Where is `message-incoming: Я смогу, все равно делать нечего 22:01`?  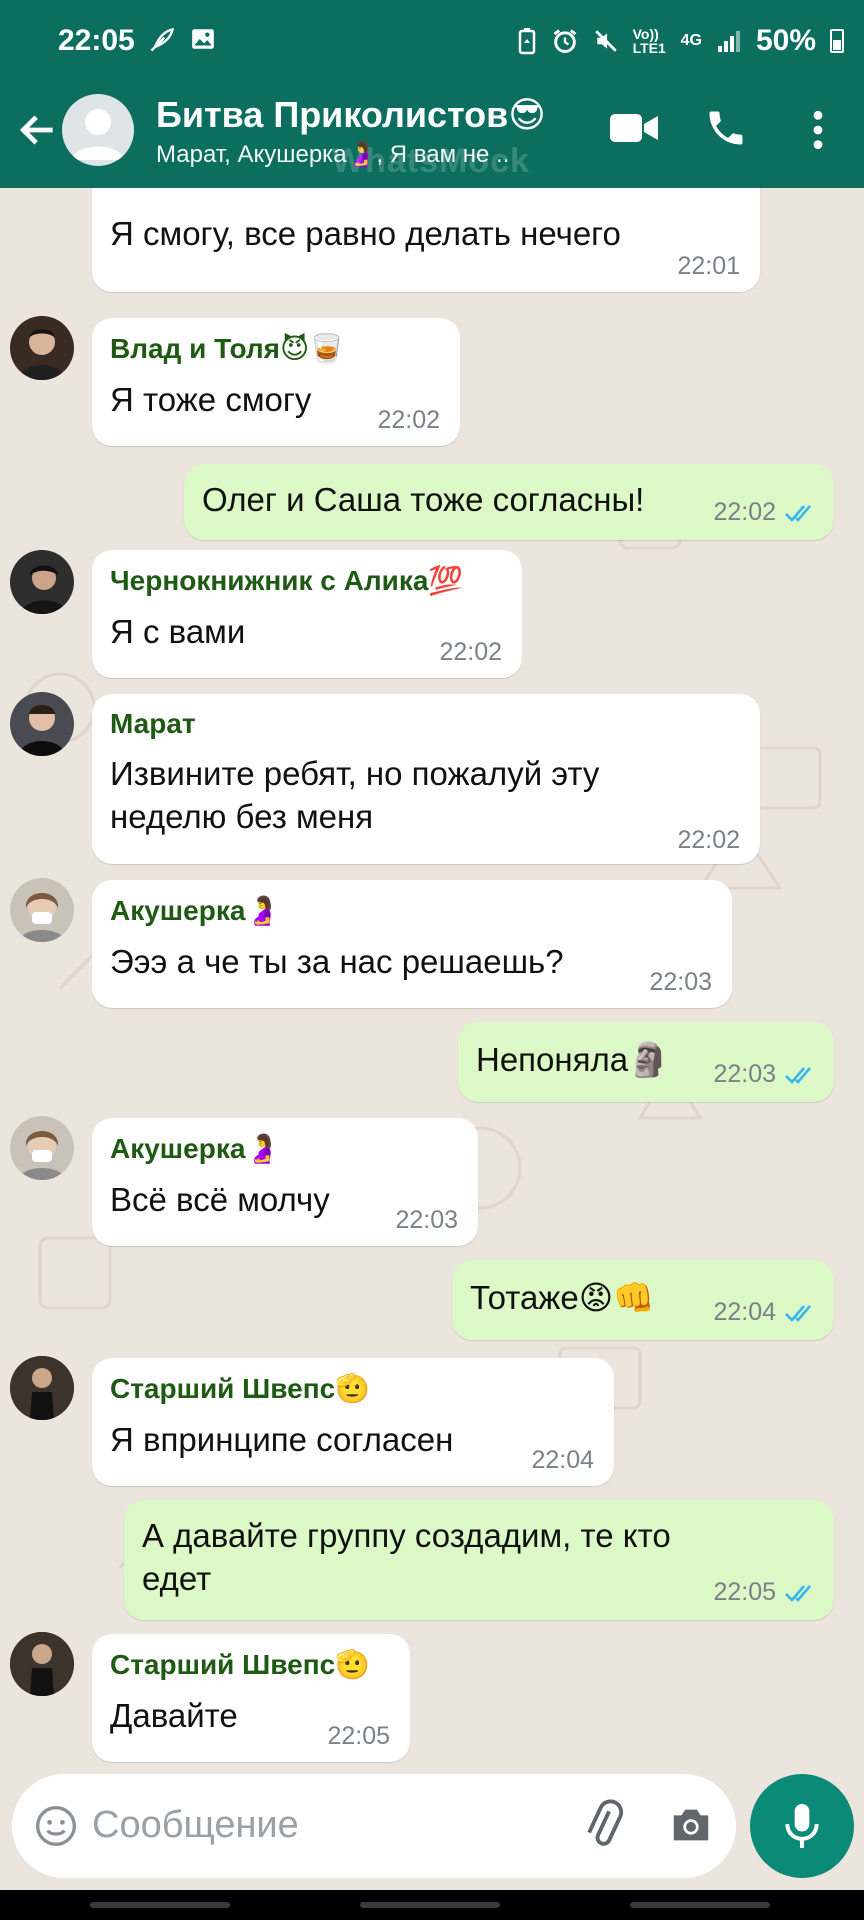 message-incoming: Я смогу, все равно делать нечего 22:01 is located at coordinates (426, 240).